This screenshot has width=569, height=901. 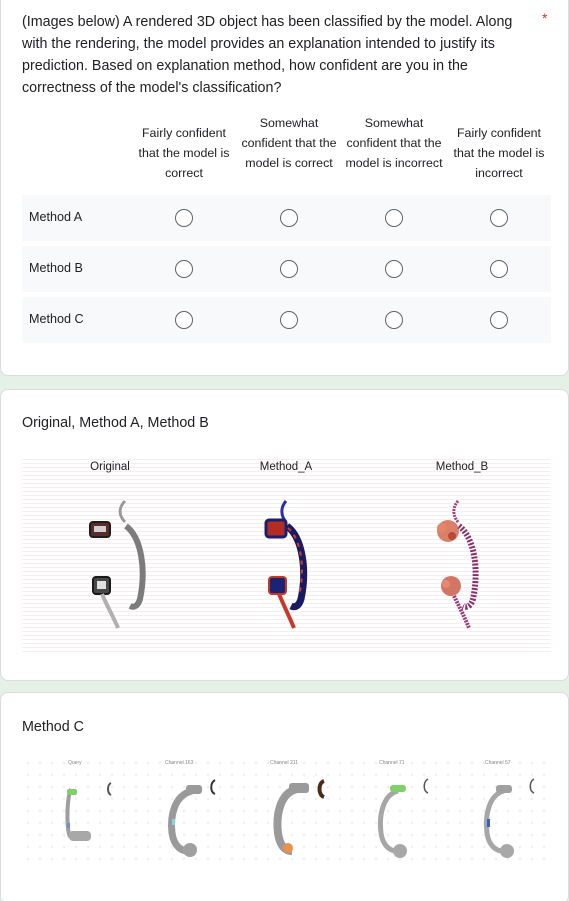 I want to click on radio-method-b-fairly-correct, so click(x=184, y=269).